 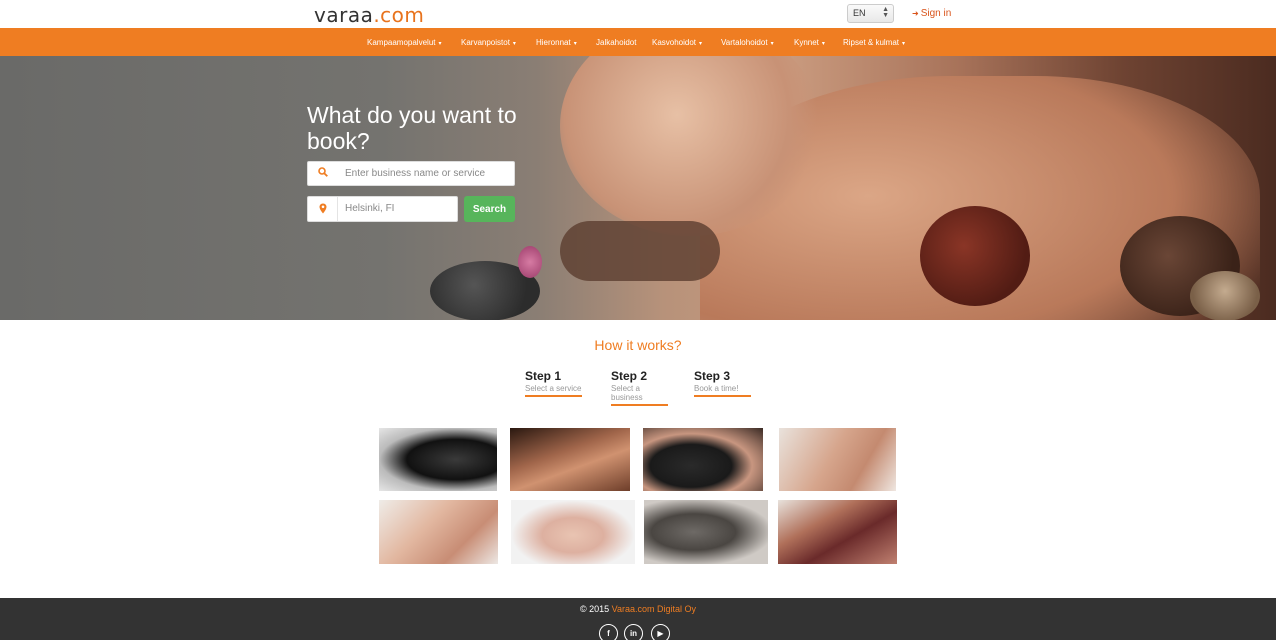 I want to click on search-icon, so click(x=323, y=172).